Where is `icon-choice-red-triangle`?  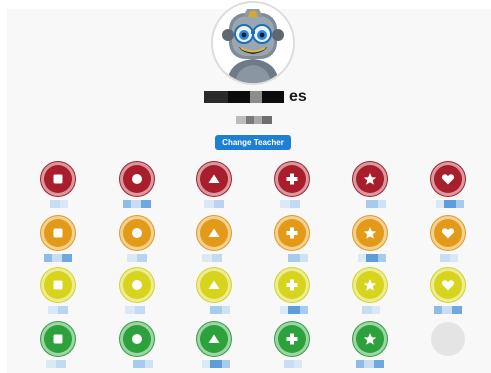 icon-choice-red-triangle is located at coordinates (214, 187).